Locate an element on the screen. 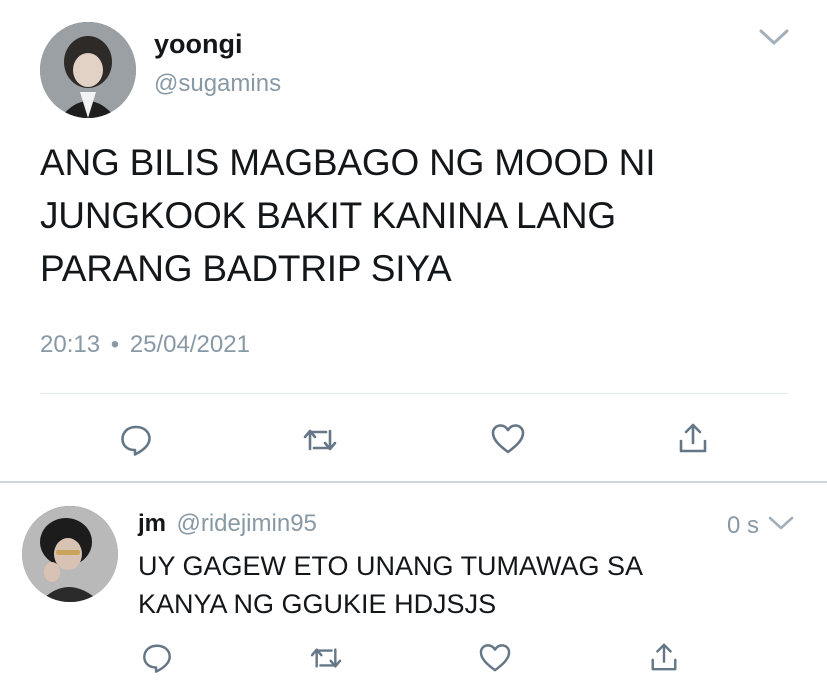 Image resolution: width=827 pixels, height=696 pixels. tweet-text-line: PARANG BADTRIP SIYA is located at coordinates (246, 268).